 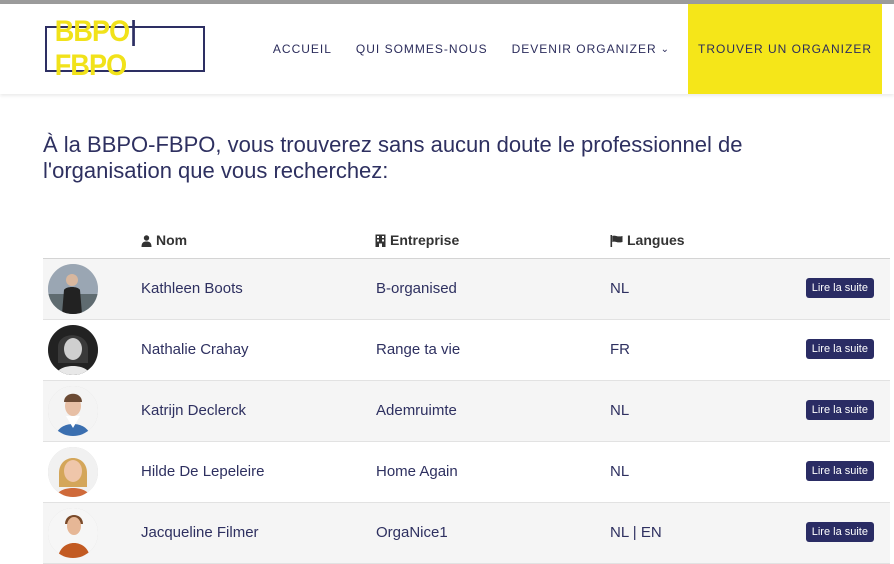 I want to click on nav-item-accueil: ACCUEIL, so click(x=302, y=49).